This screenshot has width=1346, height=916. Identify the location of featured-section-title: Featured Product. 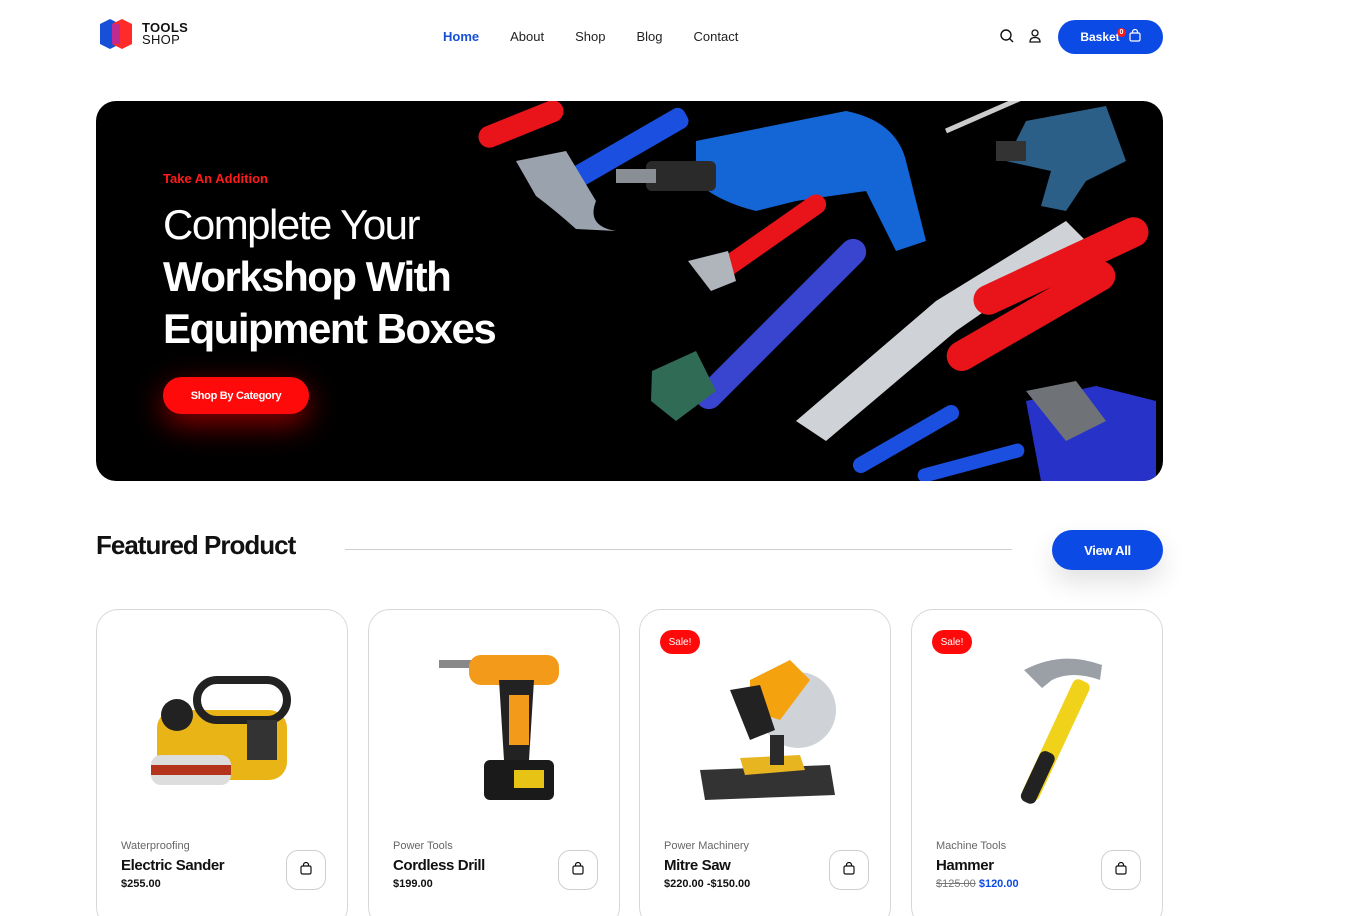
(196, 545).